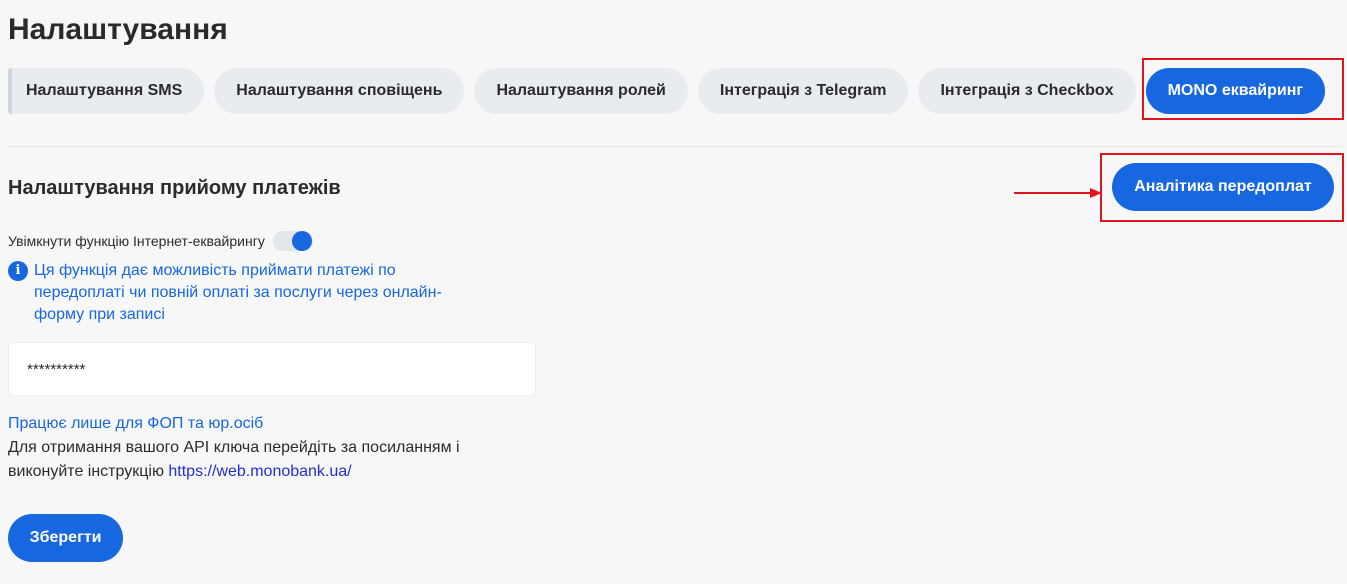 Image resolution: width=1347 pixels, height=584 pixels. Describe the element at coordinates (1223, 187) in the screenshot. I see `prepayment-analytics-button: Аналітика передоплат` at that location.